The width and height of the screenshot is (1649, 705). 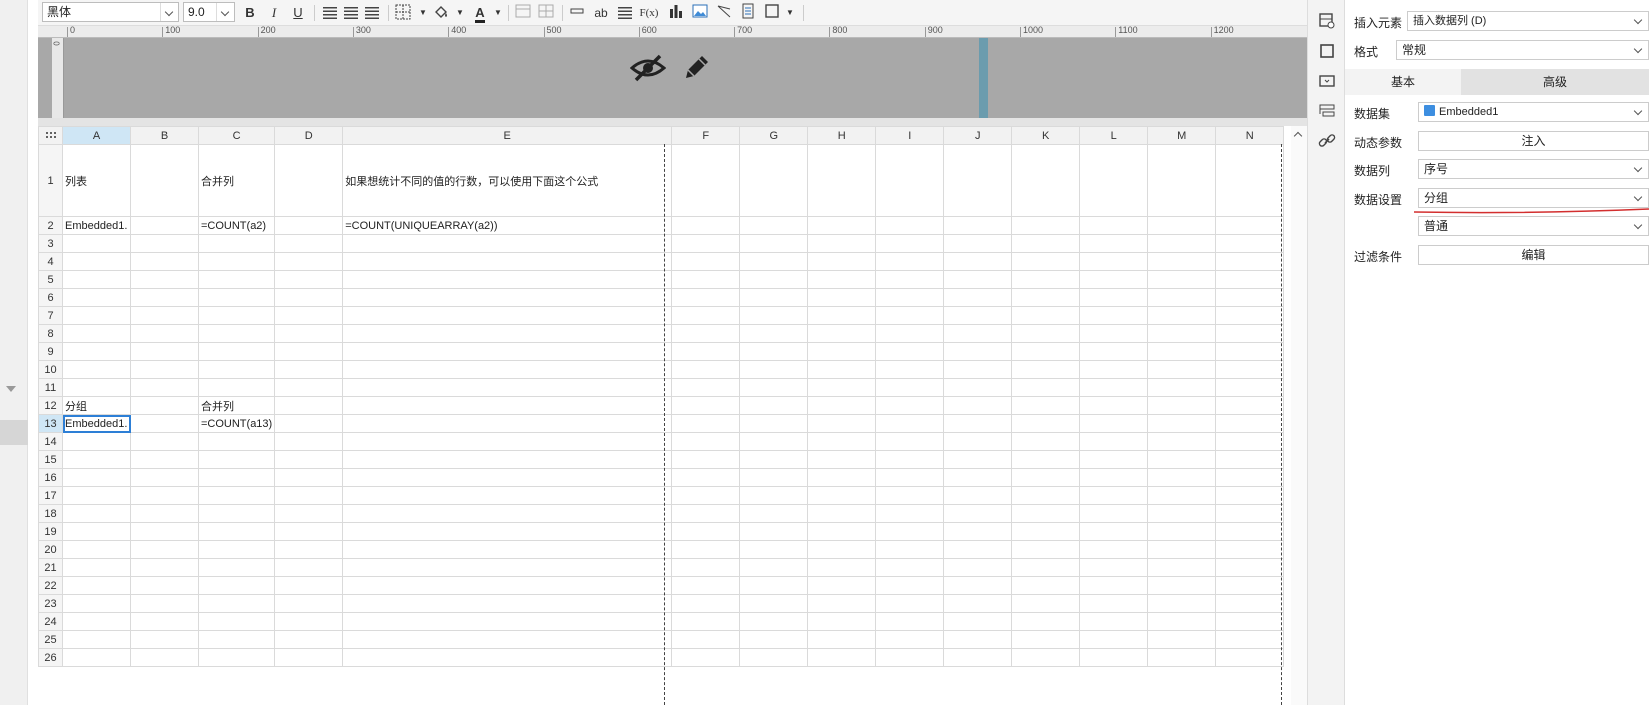 What do you see at coordinates (706, 585) in the screenshot?
I see `cell-f22` at bounding box center [706, 585].